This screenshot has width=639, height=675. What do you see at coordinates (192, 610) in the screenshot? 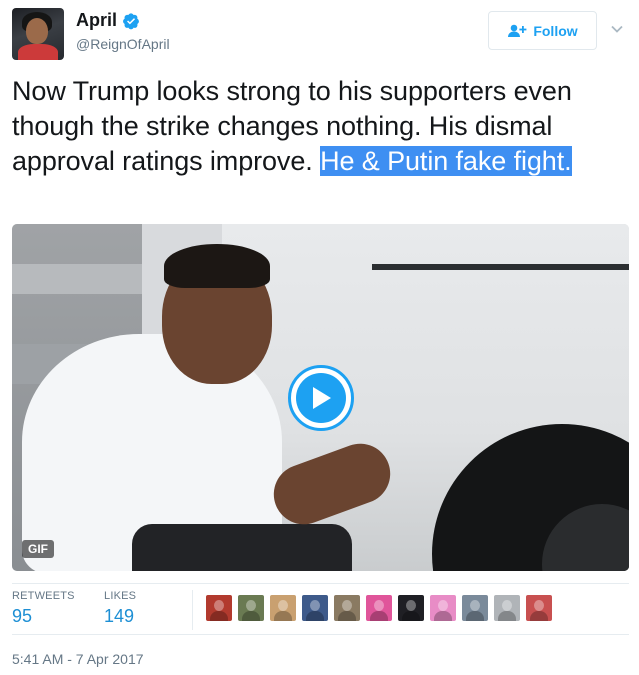
I see `stats-divider` at bounding box center [192, 610].